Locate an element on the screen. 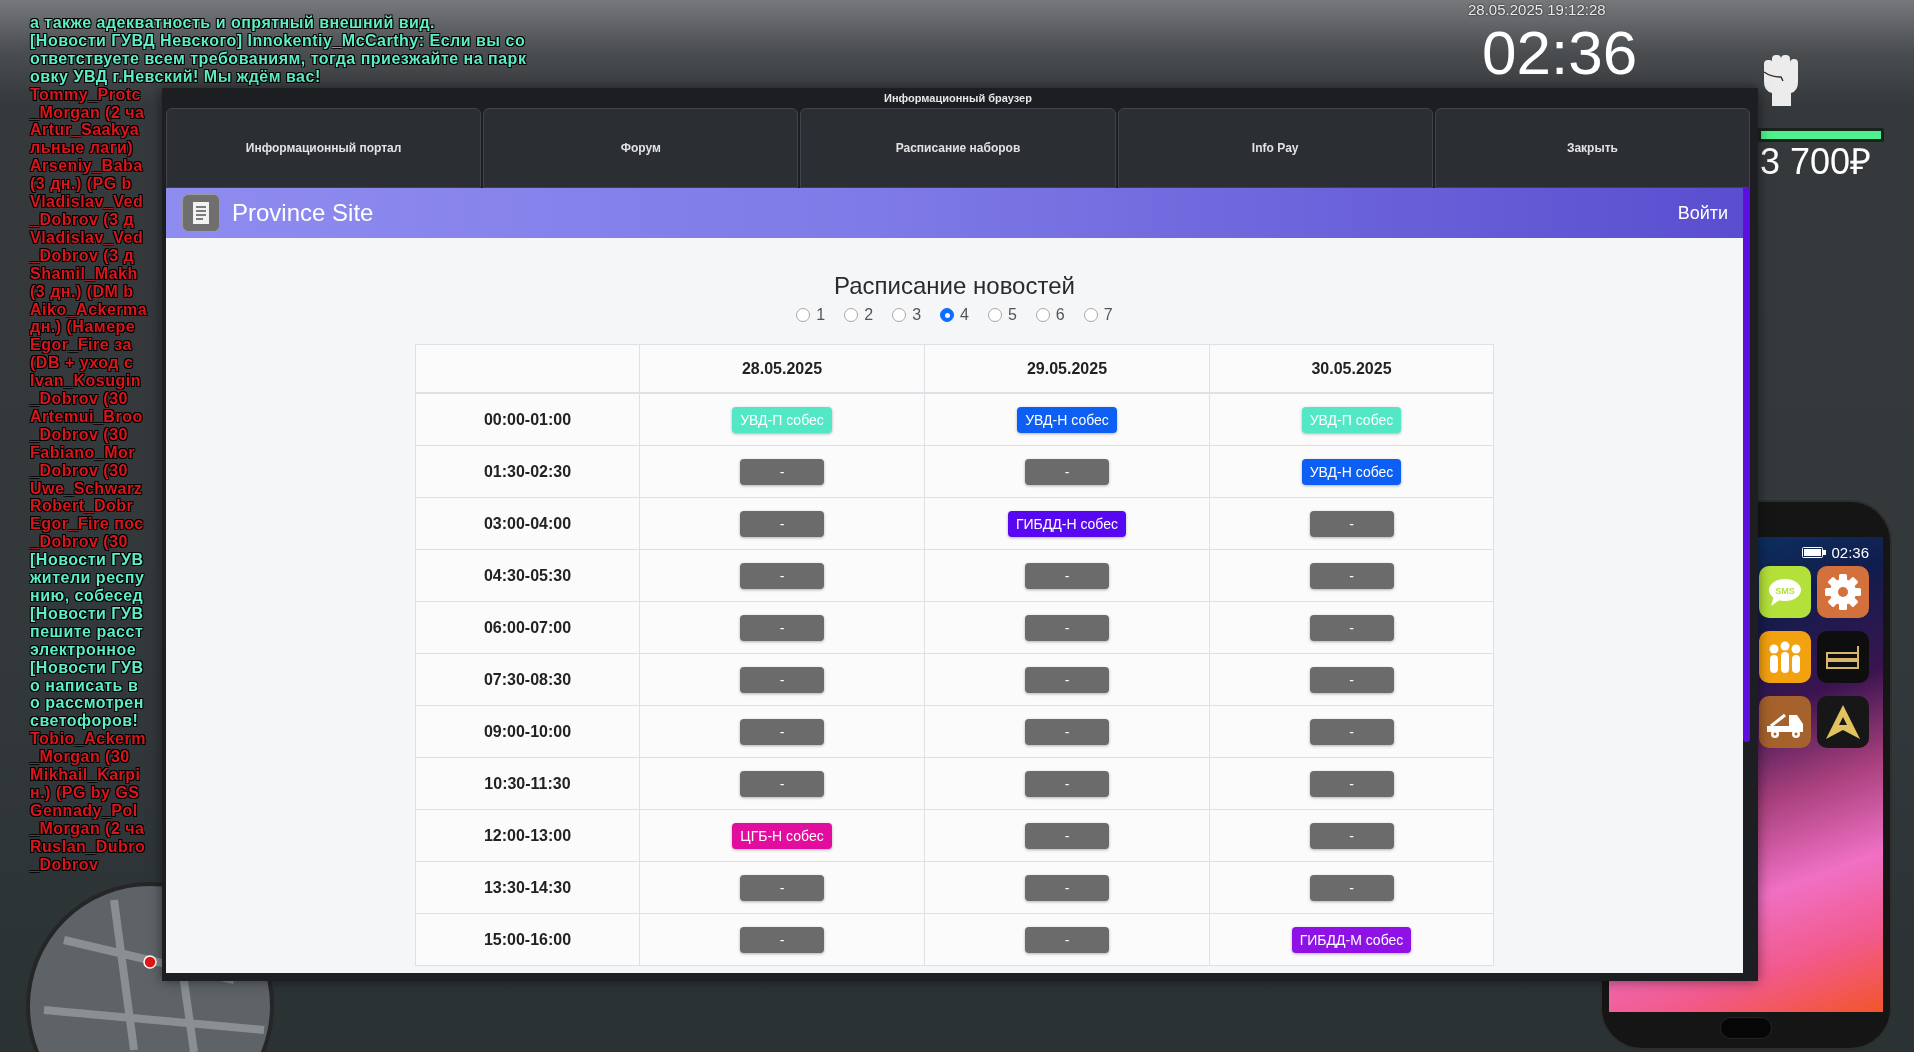  nav-tab: Закрыть is located at coordinates (1592, 148).